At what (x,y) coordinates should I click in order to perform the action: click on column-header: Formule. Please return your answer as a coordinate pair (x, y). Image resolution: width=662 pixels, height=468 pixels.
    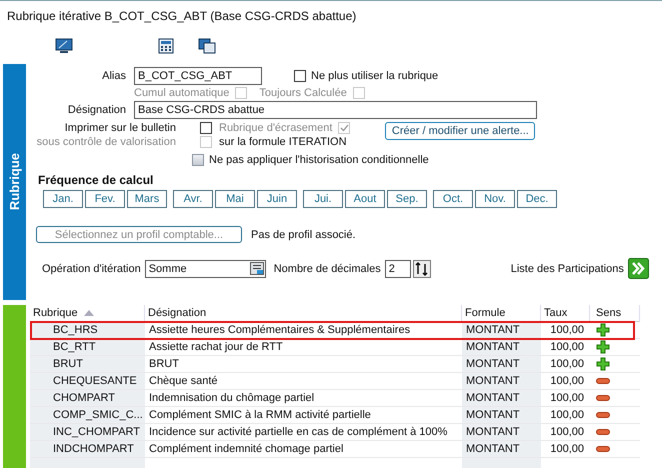
    Looking at the image, I should click on (501, 313).